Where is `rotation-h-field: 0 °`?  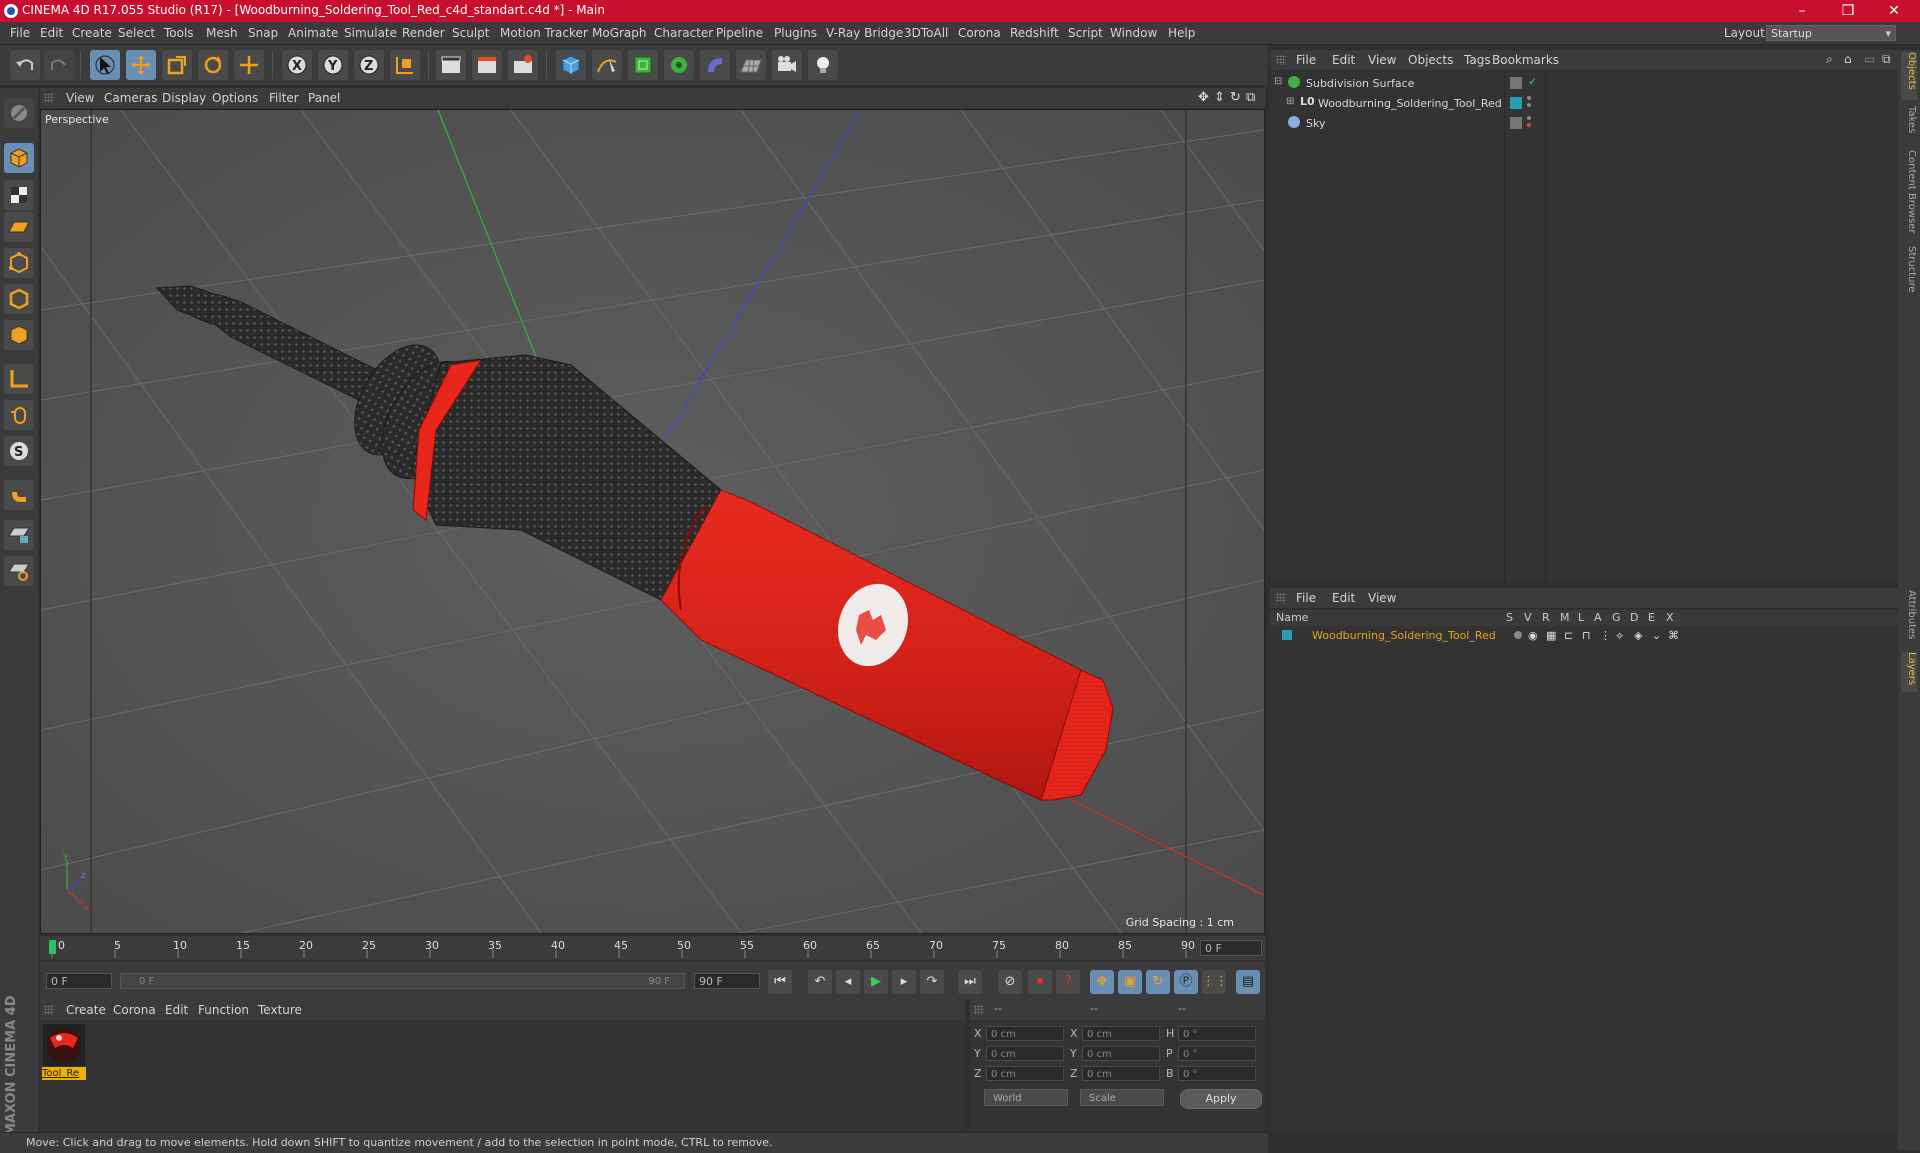
rotation-h-field: 0 ° is located at coordinates (1217, 1033).